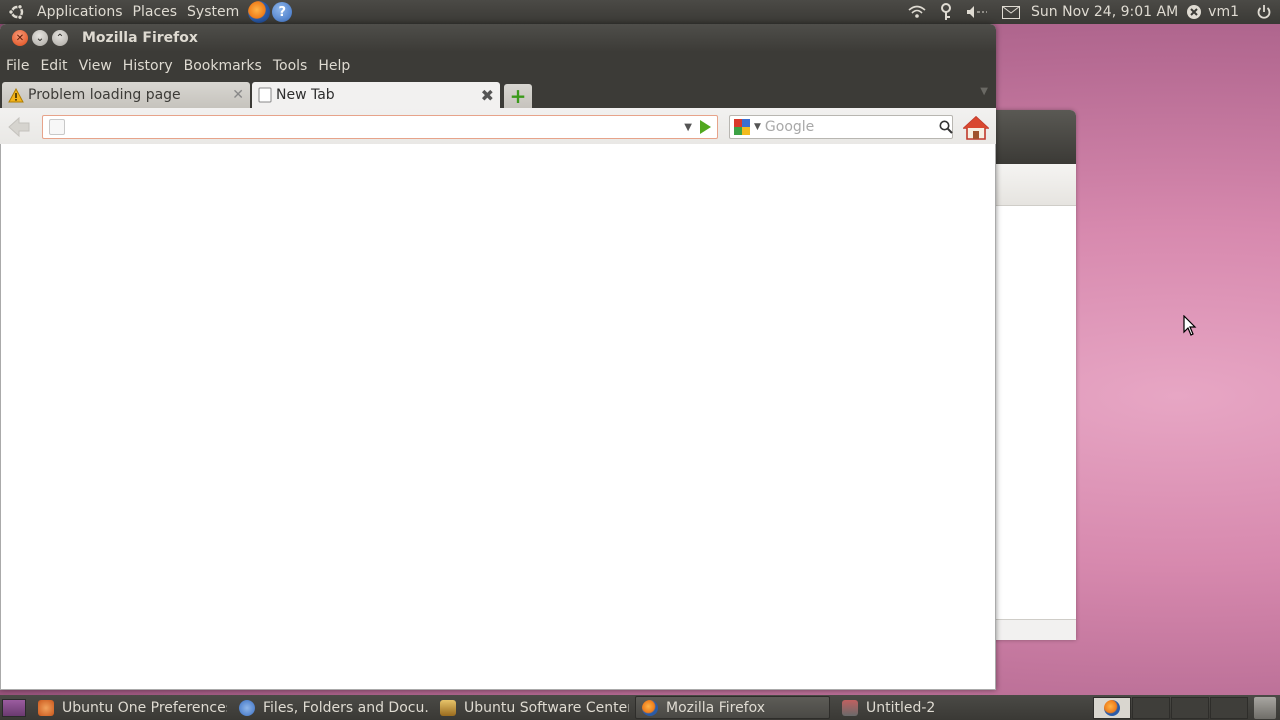 Image resolution: width=1280 pixels, height=720 pixels. I want to click on close-tab-icon: ✖, so click(487, 95).